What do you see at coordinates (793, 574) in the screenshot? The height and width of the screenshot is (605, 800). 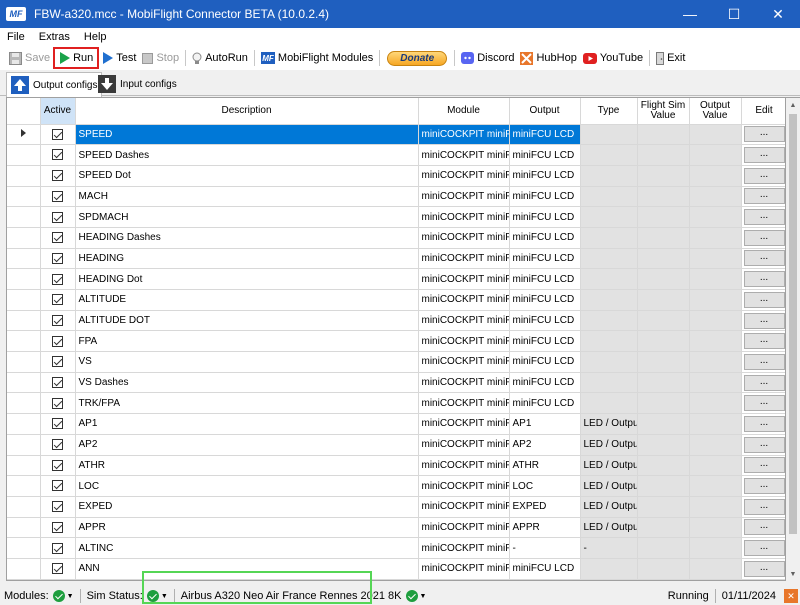 I see `scroll-down-arrow-icon: ▼` at bounding box center [793, 574].